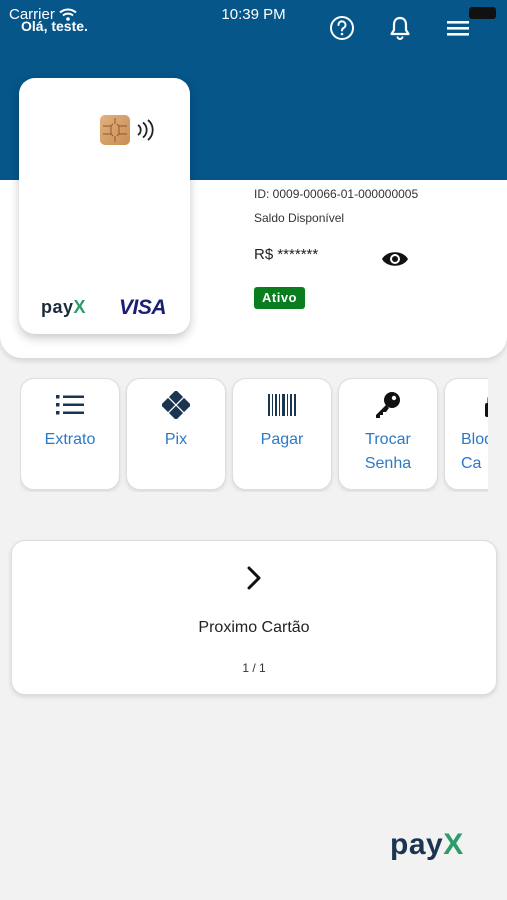 The height and width of the screenshot is (900, 507). I want to click on card-counter: 1 / 1, so click(254, 668).